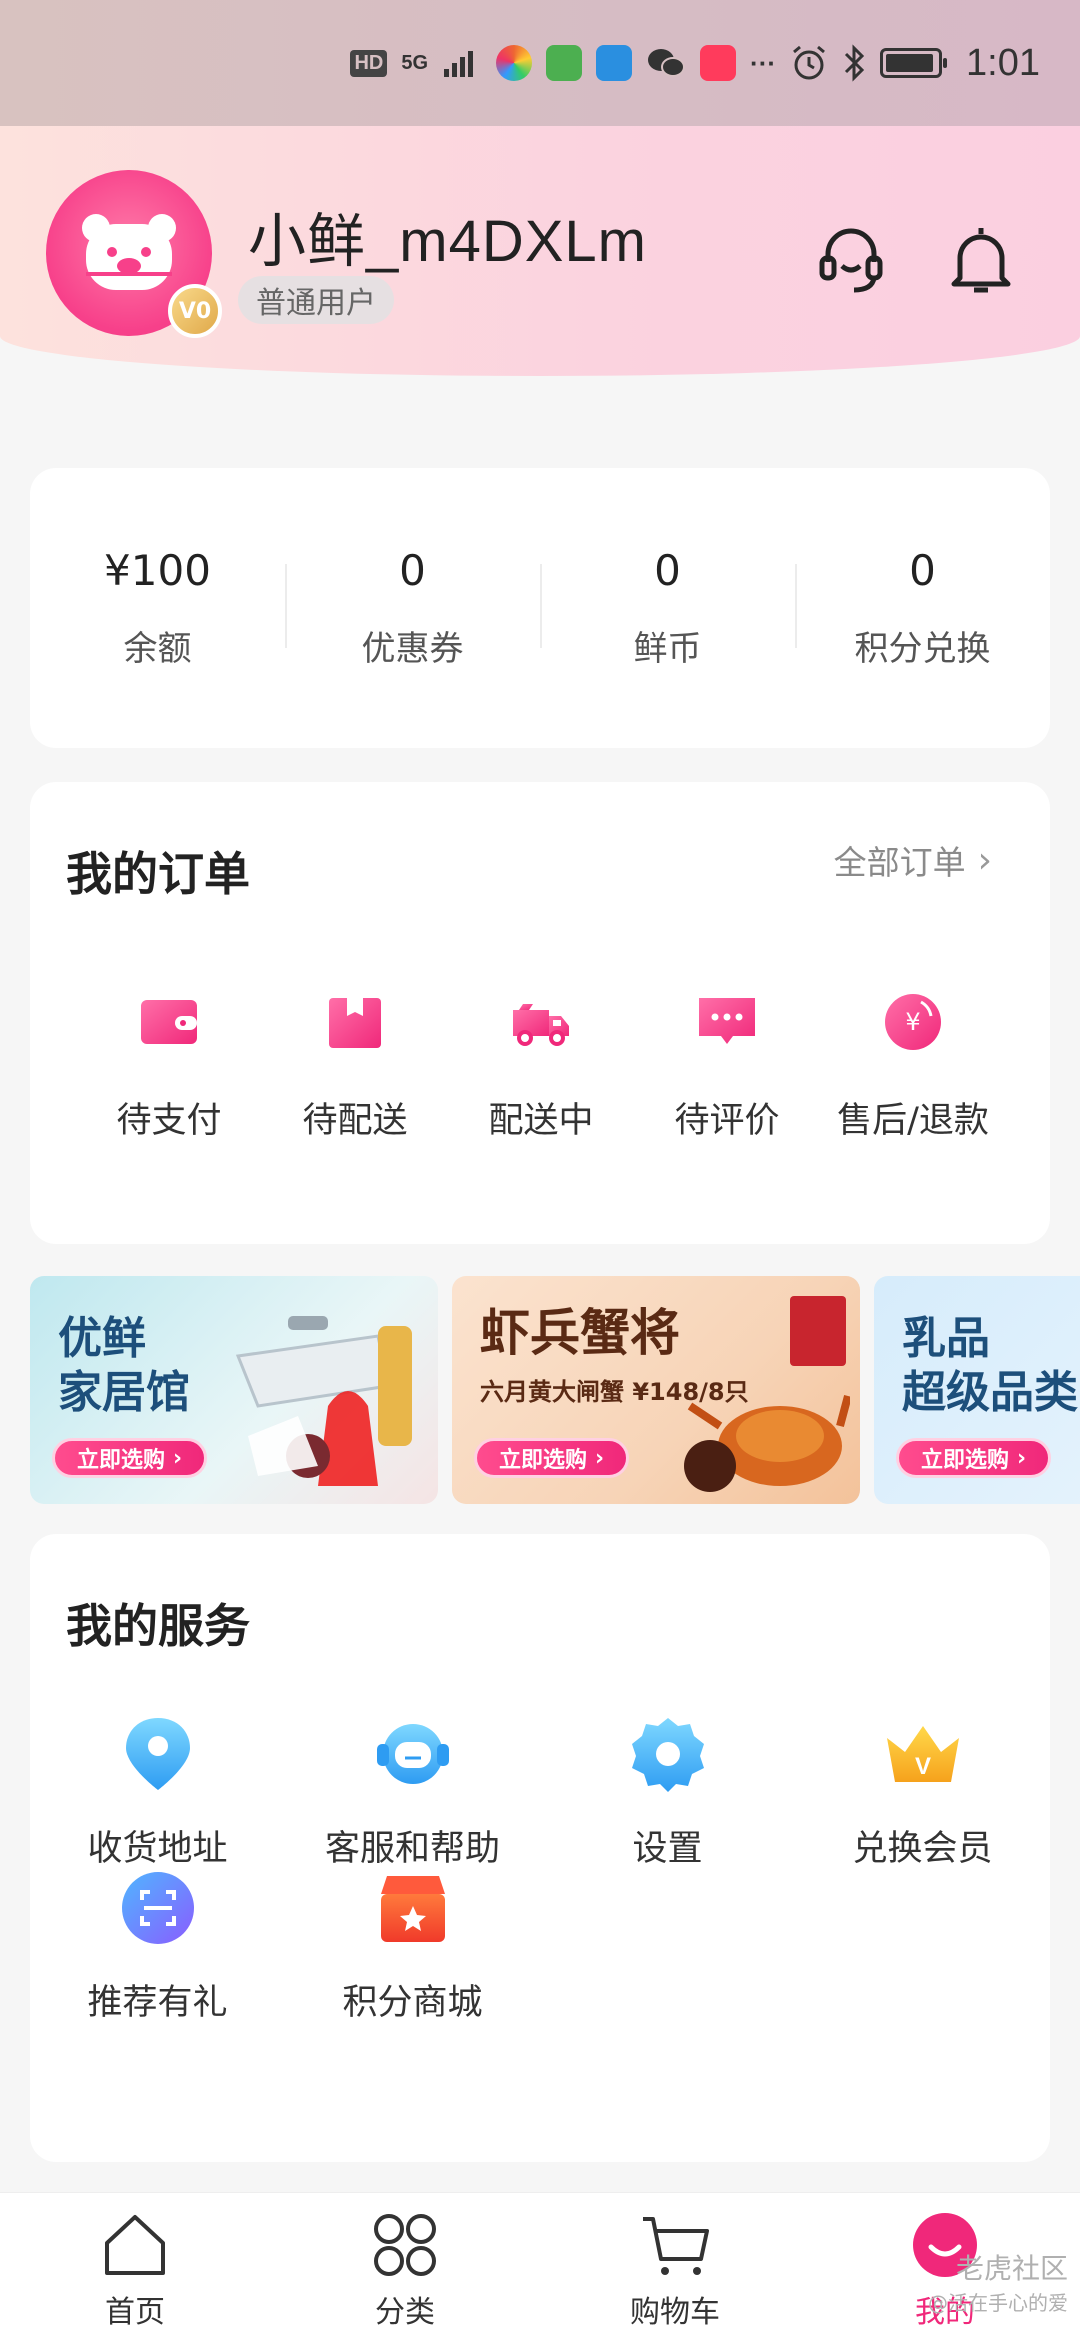 The image size is (1080, 2340). I want to click on order-pending-review: 待评价, so click(727, 1066).